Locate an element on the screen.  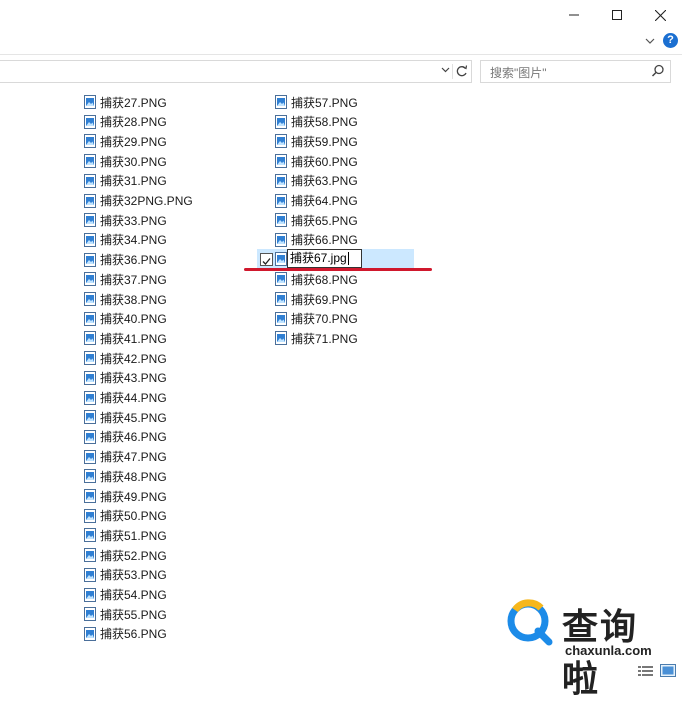
file-name: 捕获59.PNG is located at coordinates (324, 141).